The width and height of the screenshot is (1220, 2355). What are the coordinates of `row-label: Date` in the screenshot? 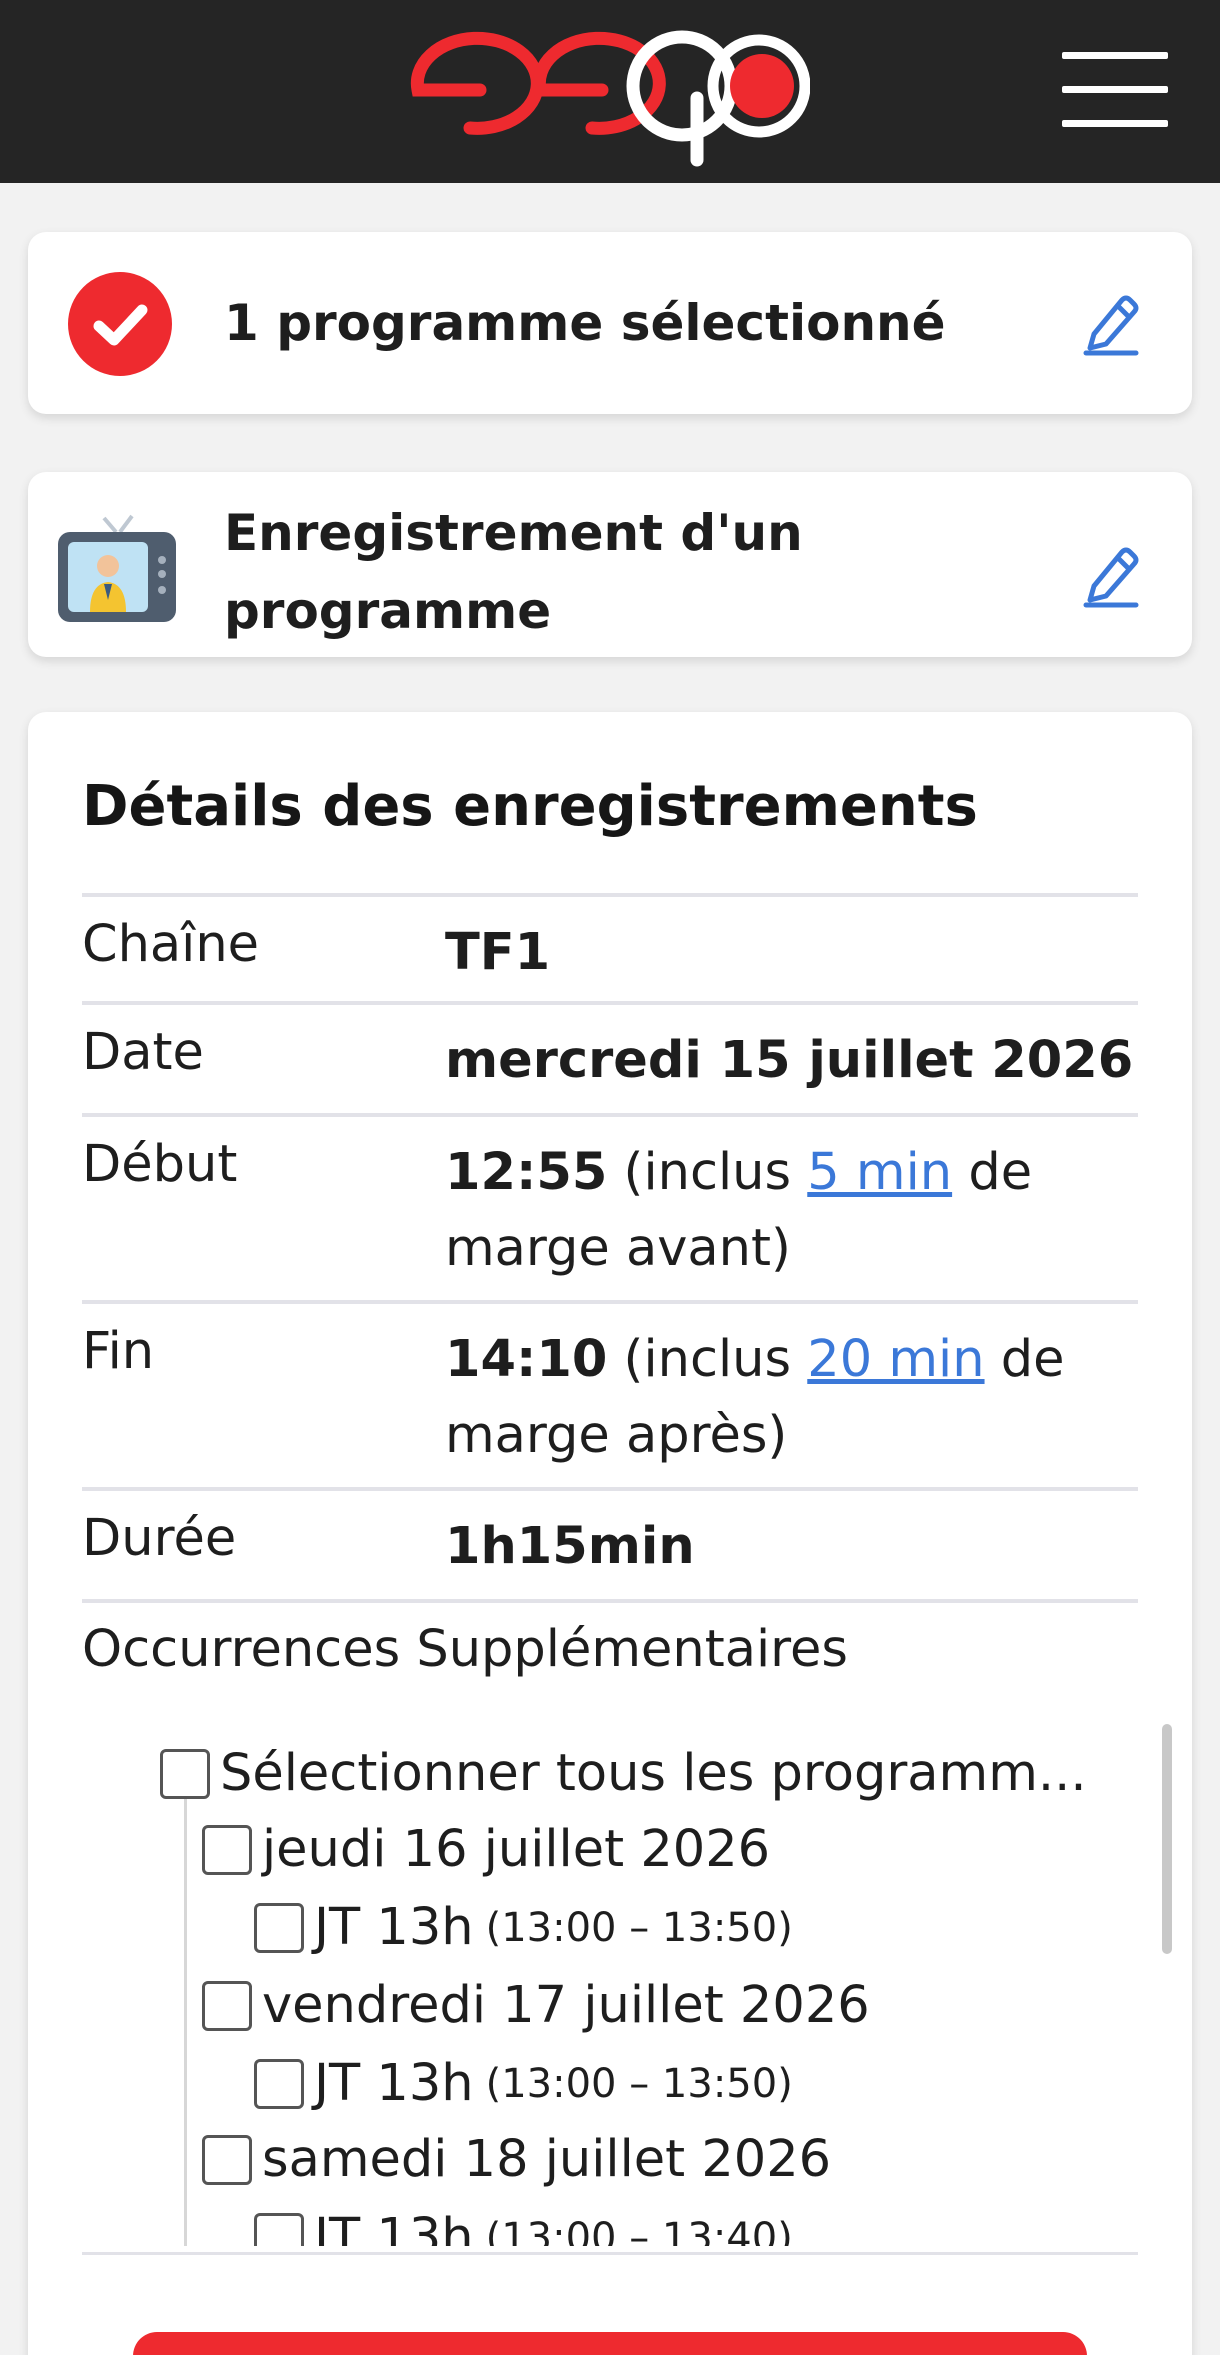 It's located at (143, 1052).